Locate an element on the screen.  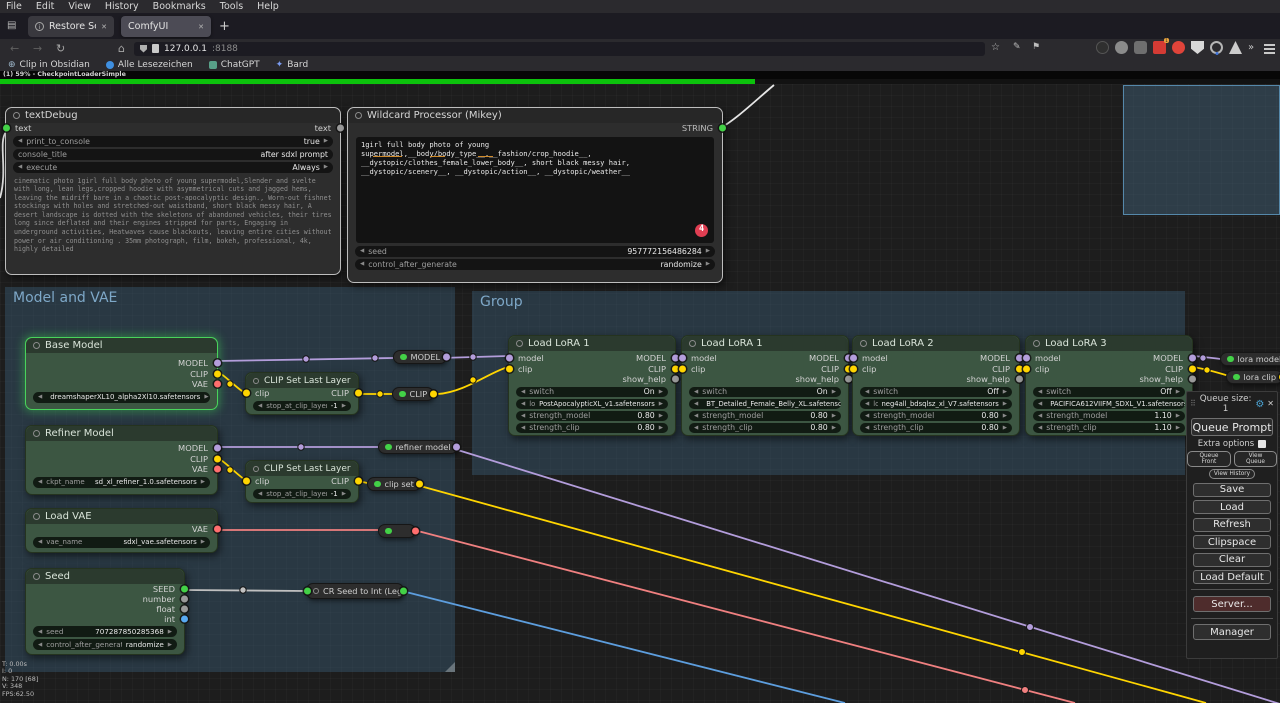
drag-handle-icon is located at coordinates (1193, 404).